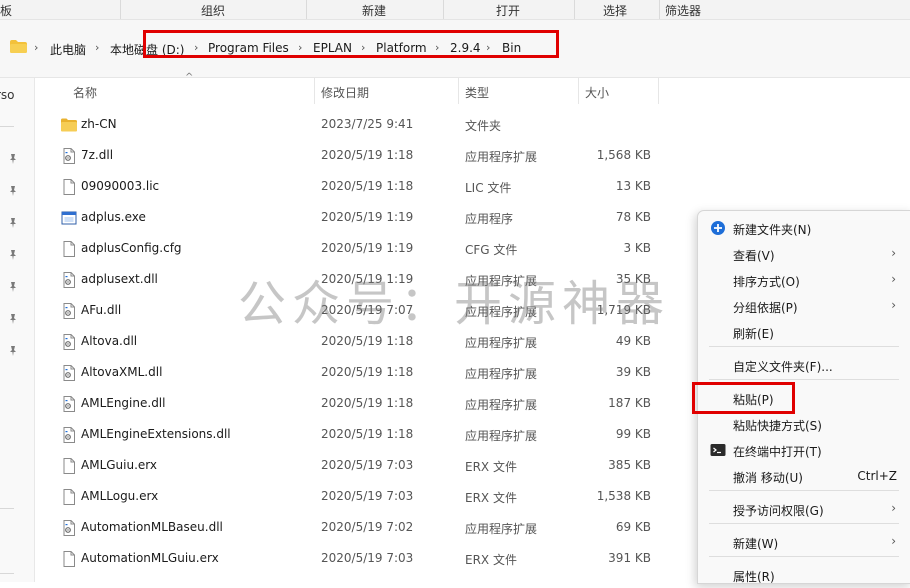  Describe the element at coordinates (350, 403) in the screenshot. I see `file-row: AMLEngine.dll 2020/5/19 1:18 应用程序扩展 187 KB` at that location.